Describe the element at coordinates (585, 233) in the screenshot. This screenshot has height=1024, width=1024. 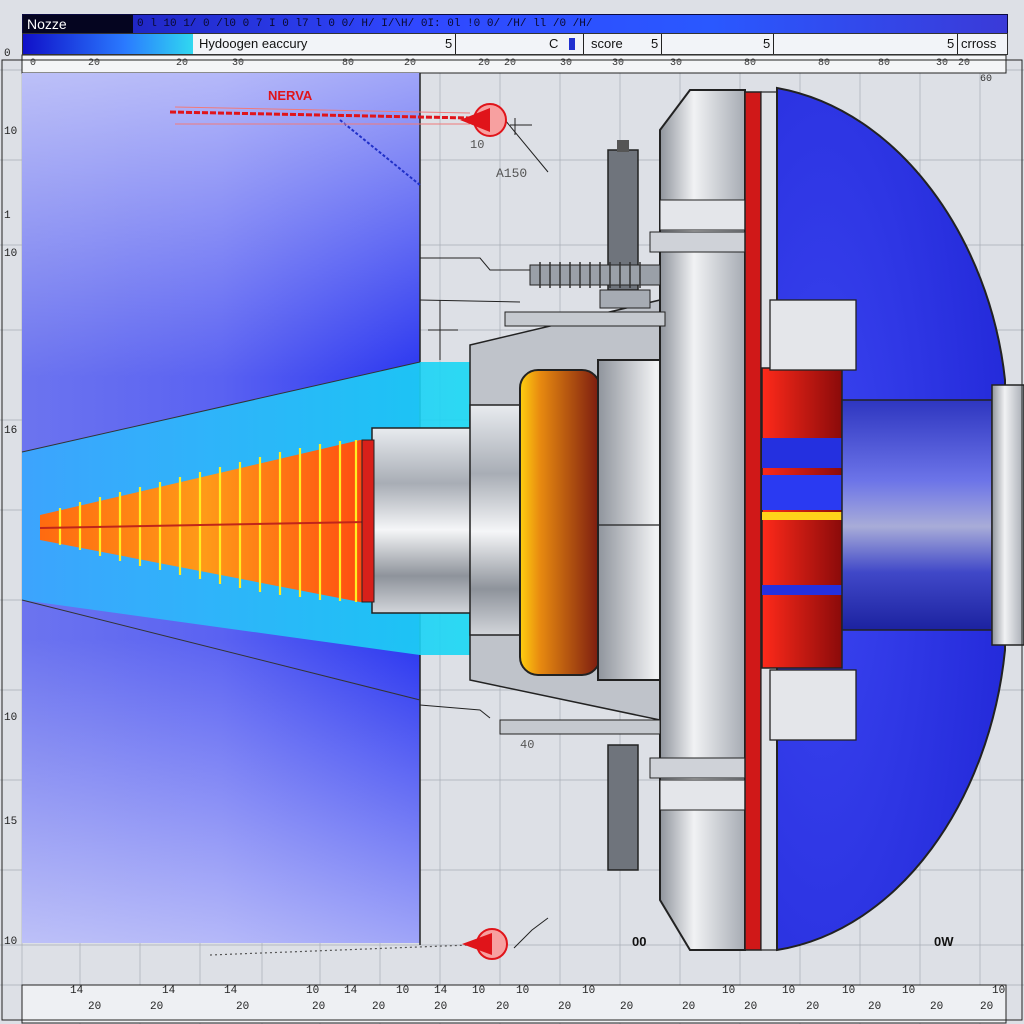
I see `top-actuator` at that location.